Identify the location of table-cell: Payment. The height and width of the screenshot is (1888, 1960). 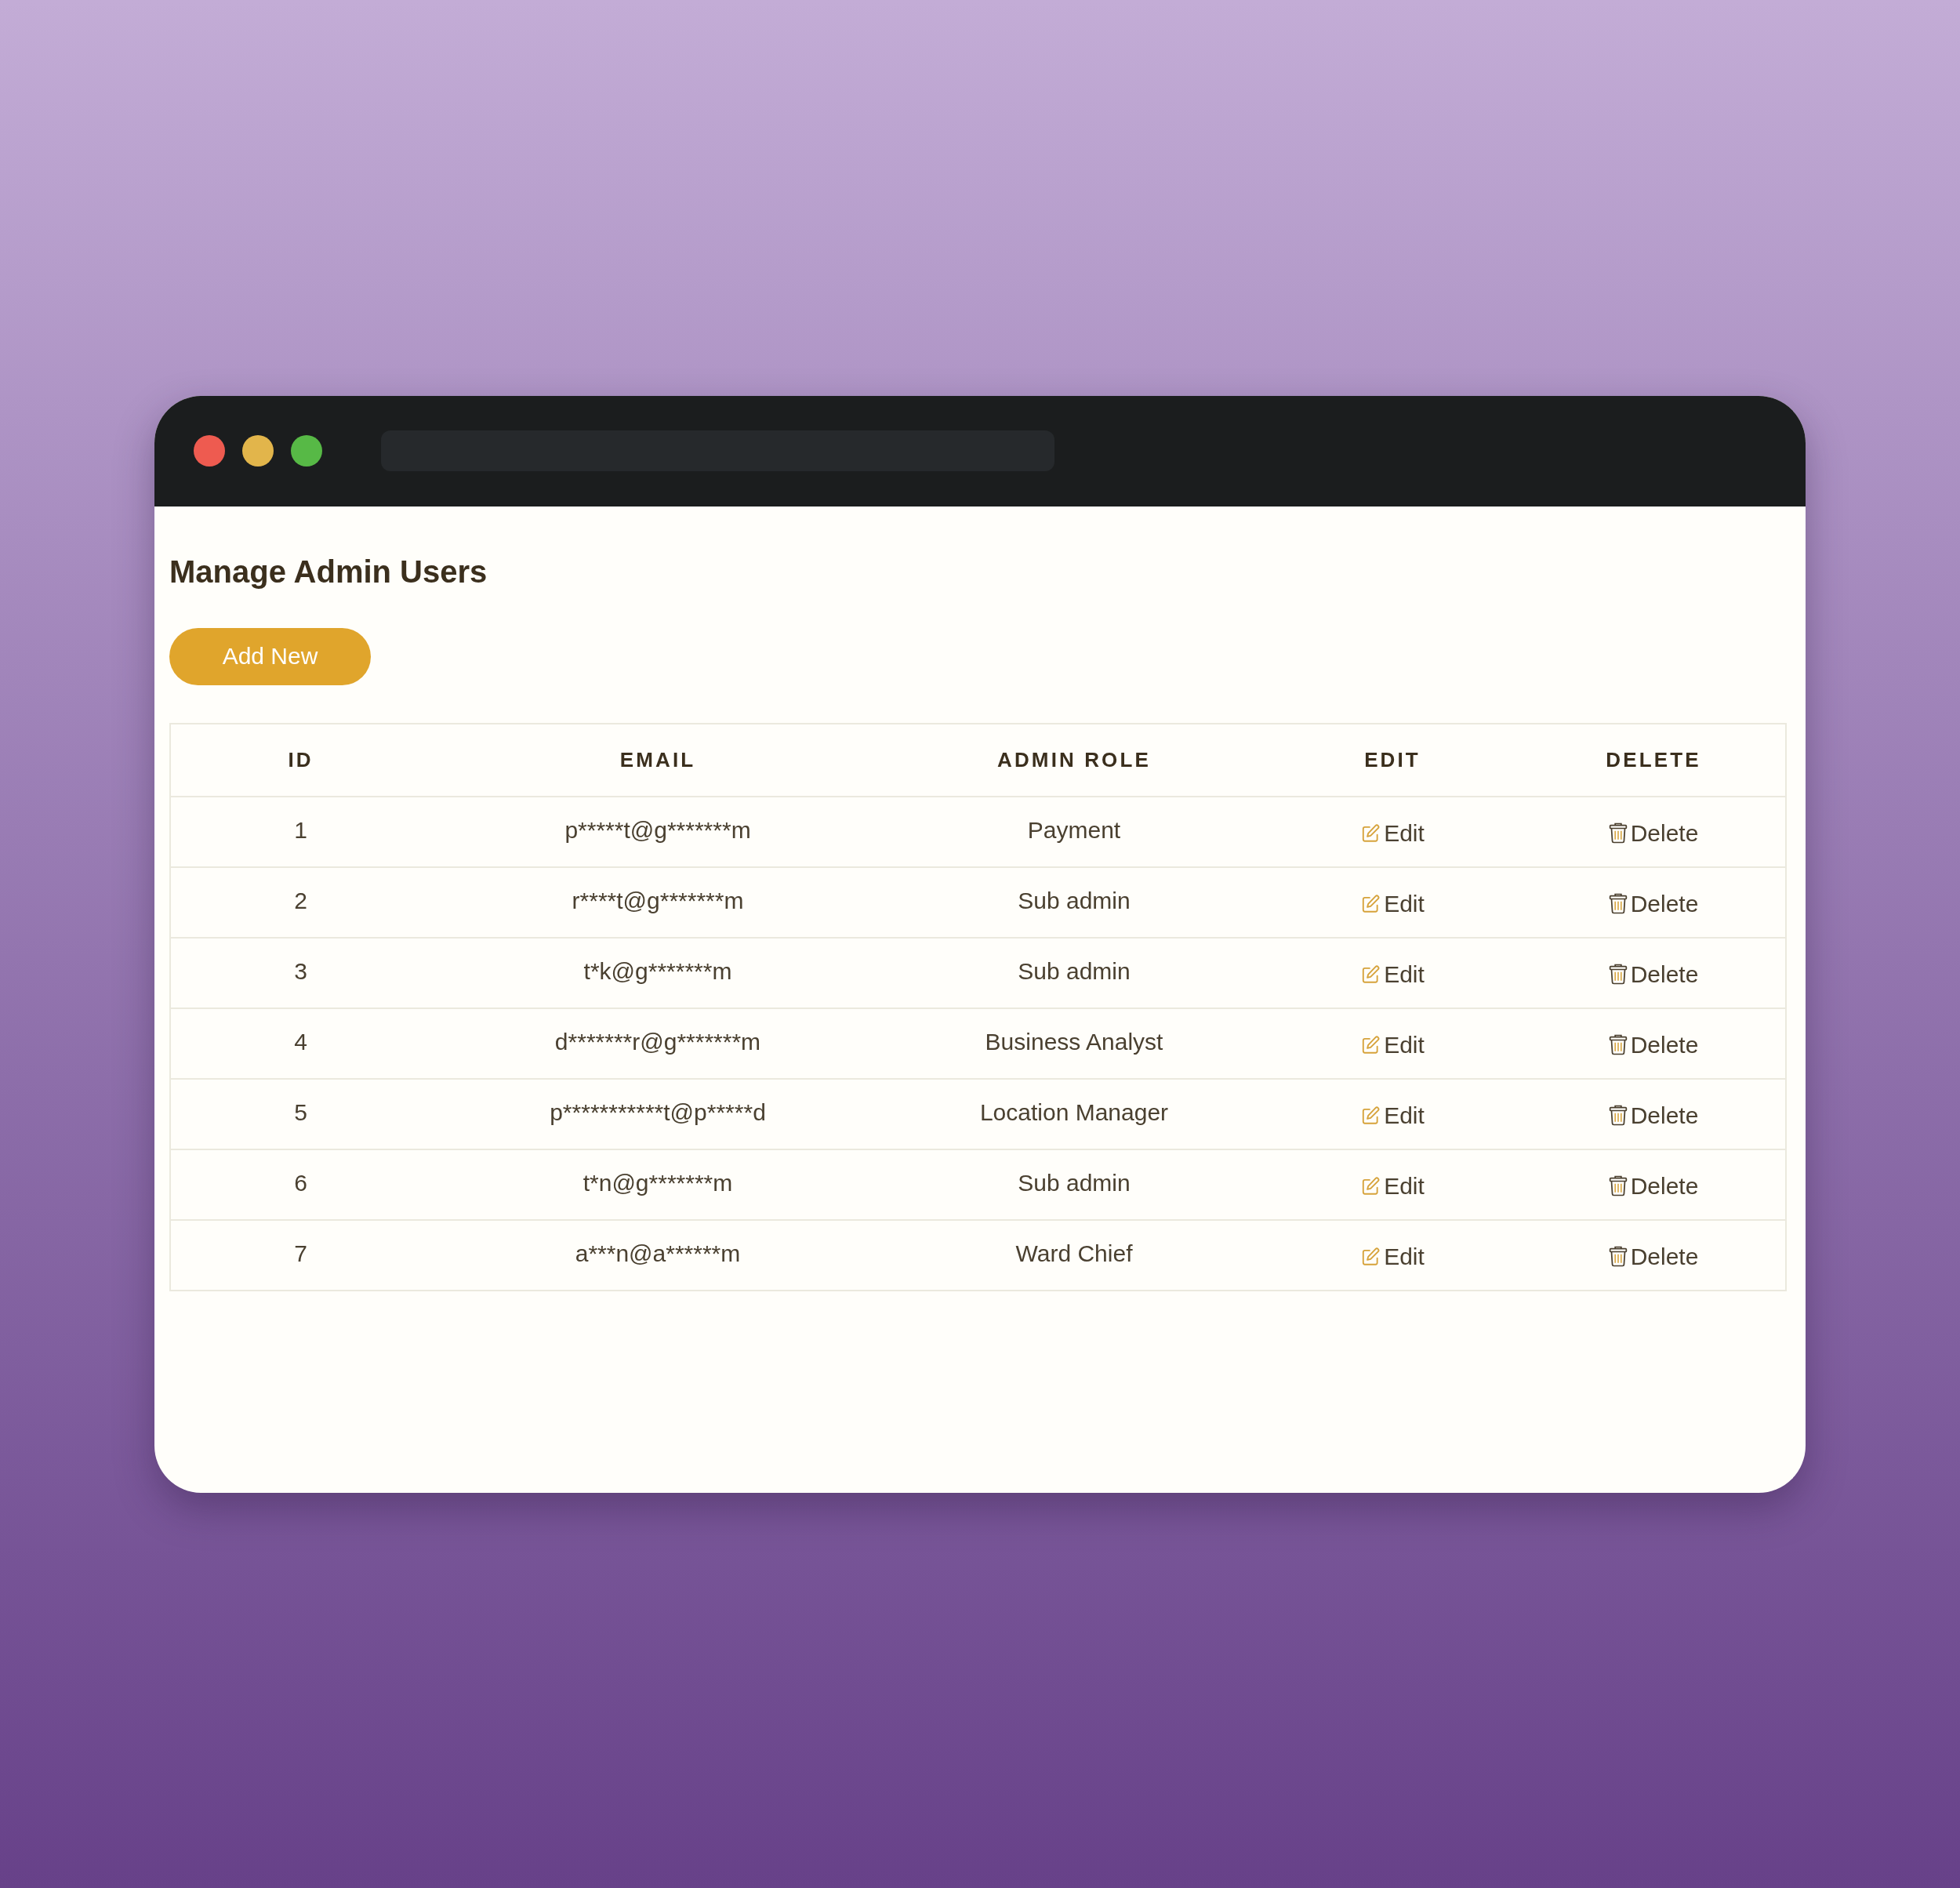
(1074, 831).